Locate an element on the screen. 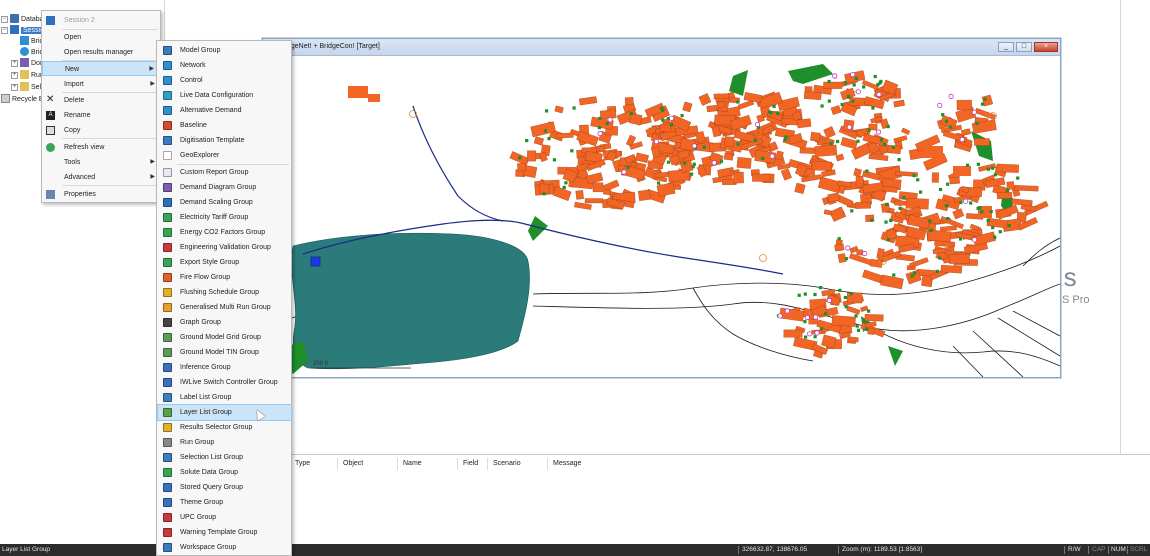 The image size is (1150, 556). geoexplorer-icon is located at coordinates (167, 155).